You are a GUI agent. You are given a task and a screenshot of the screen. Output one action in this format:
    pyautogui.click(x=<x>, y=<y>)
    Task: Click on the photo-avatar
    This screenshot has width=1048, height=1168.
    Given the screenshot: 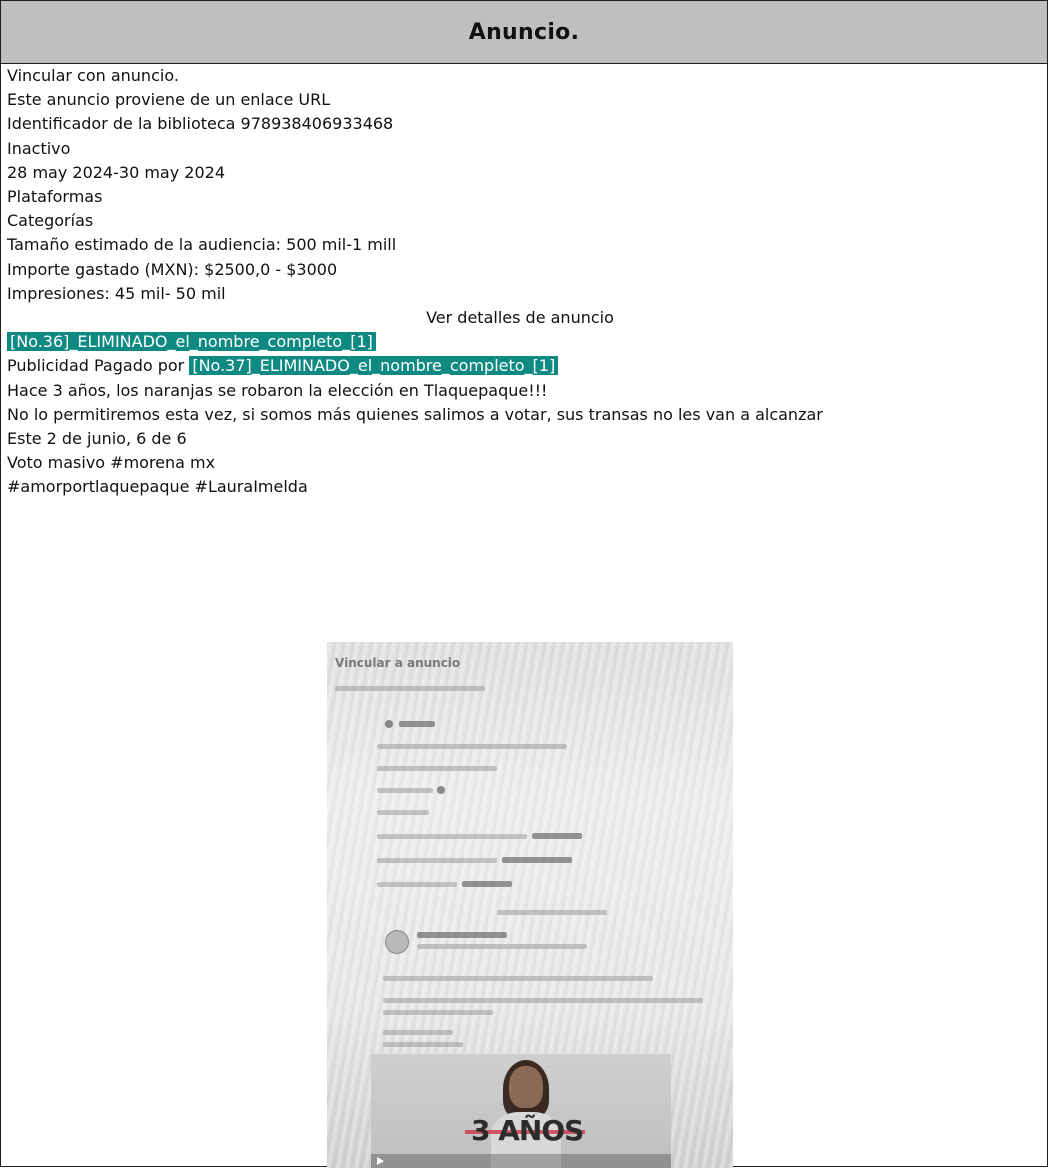 What is the action you would take?
    pyautogui.click(x=397, y=942)
    